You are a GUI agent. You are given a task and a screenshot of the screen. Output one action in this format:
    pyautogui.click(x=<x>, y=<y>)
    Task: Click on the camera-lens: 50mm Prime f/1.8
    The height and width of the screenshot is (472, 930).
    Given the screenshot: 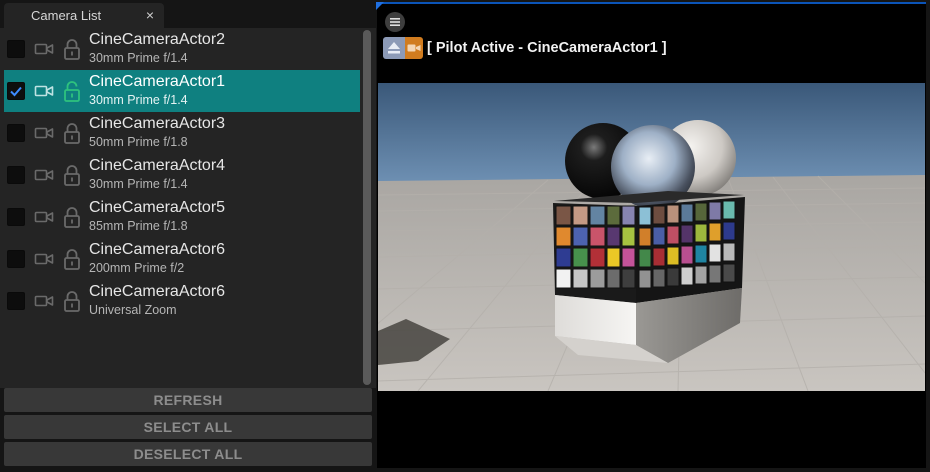 What is the action you would take?
    pyautogui.click(x=138, y=142)
    